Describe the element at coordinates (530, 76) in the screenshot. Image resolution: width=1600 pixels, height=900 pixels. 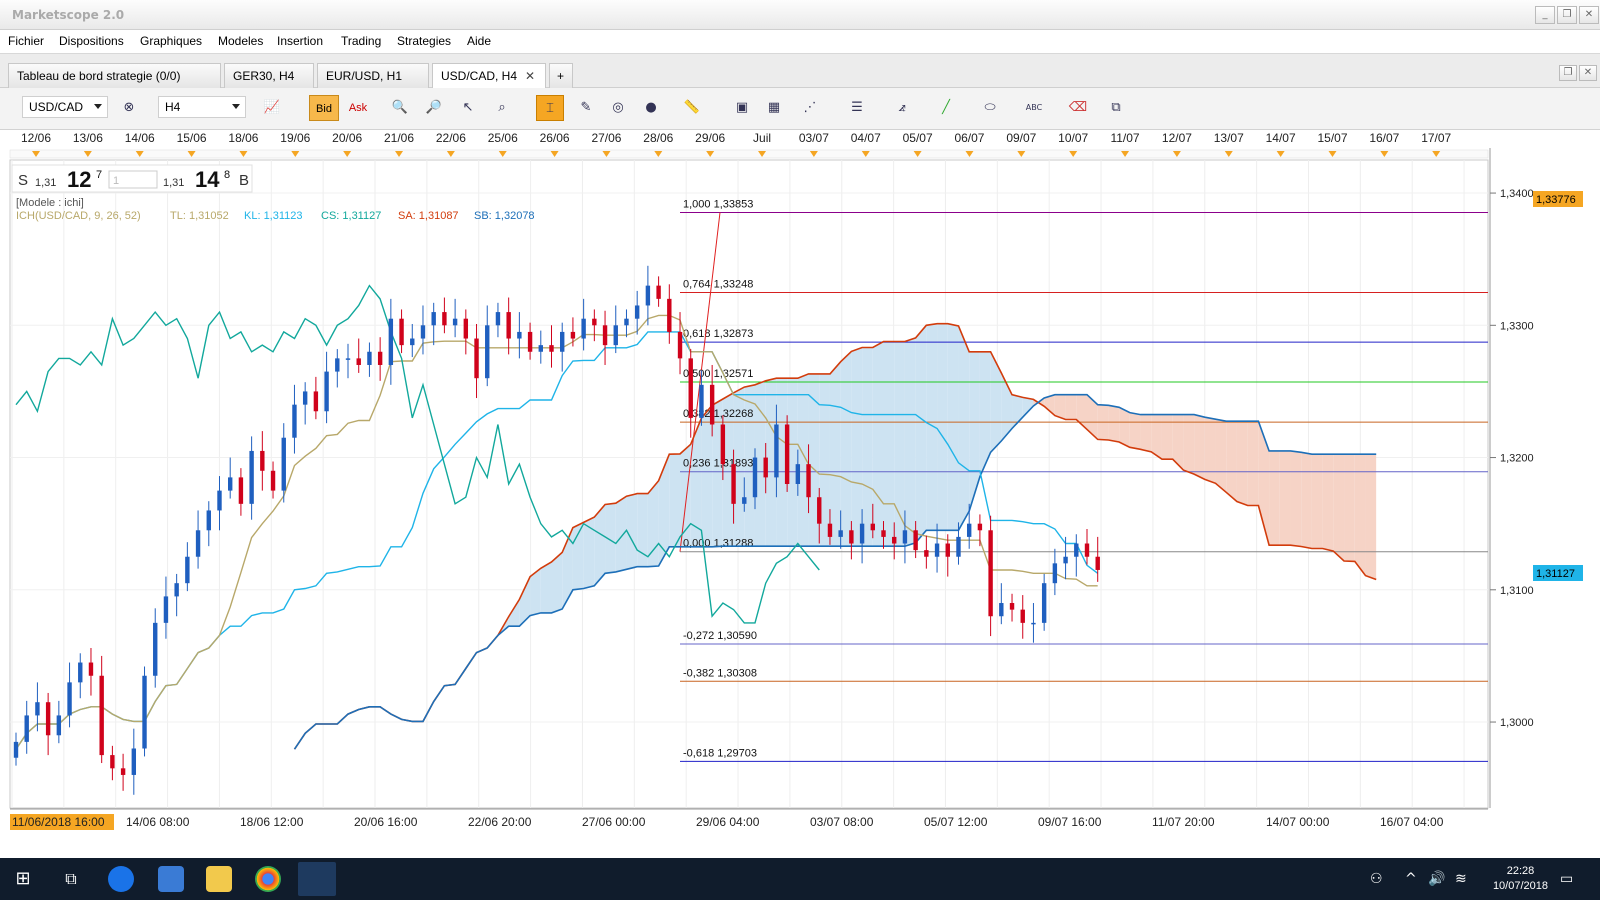
I see `tab-close-icon: ✕` at that location.